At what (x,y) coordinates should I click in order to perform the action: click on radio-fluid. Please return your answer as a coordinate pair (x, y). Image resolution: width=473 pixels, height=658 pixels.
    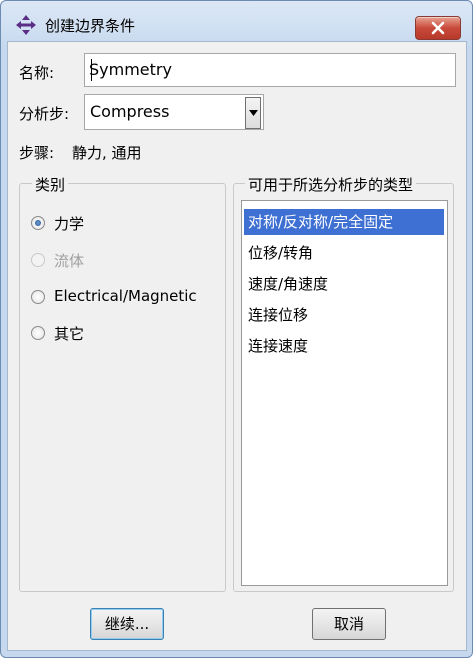
    Looking at the image, I should click on (38, 260).